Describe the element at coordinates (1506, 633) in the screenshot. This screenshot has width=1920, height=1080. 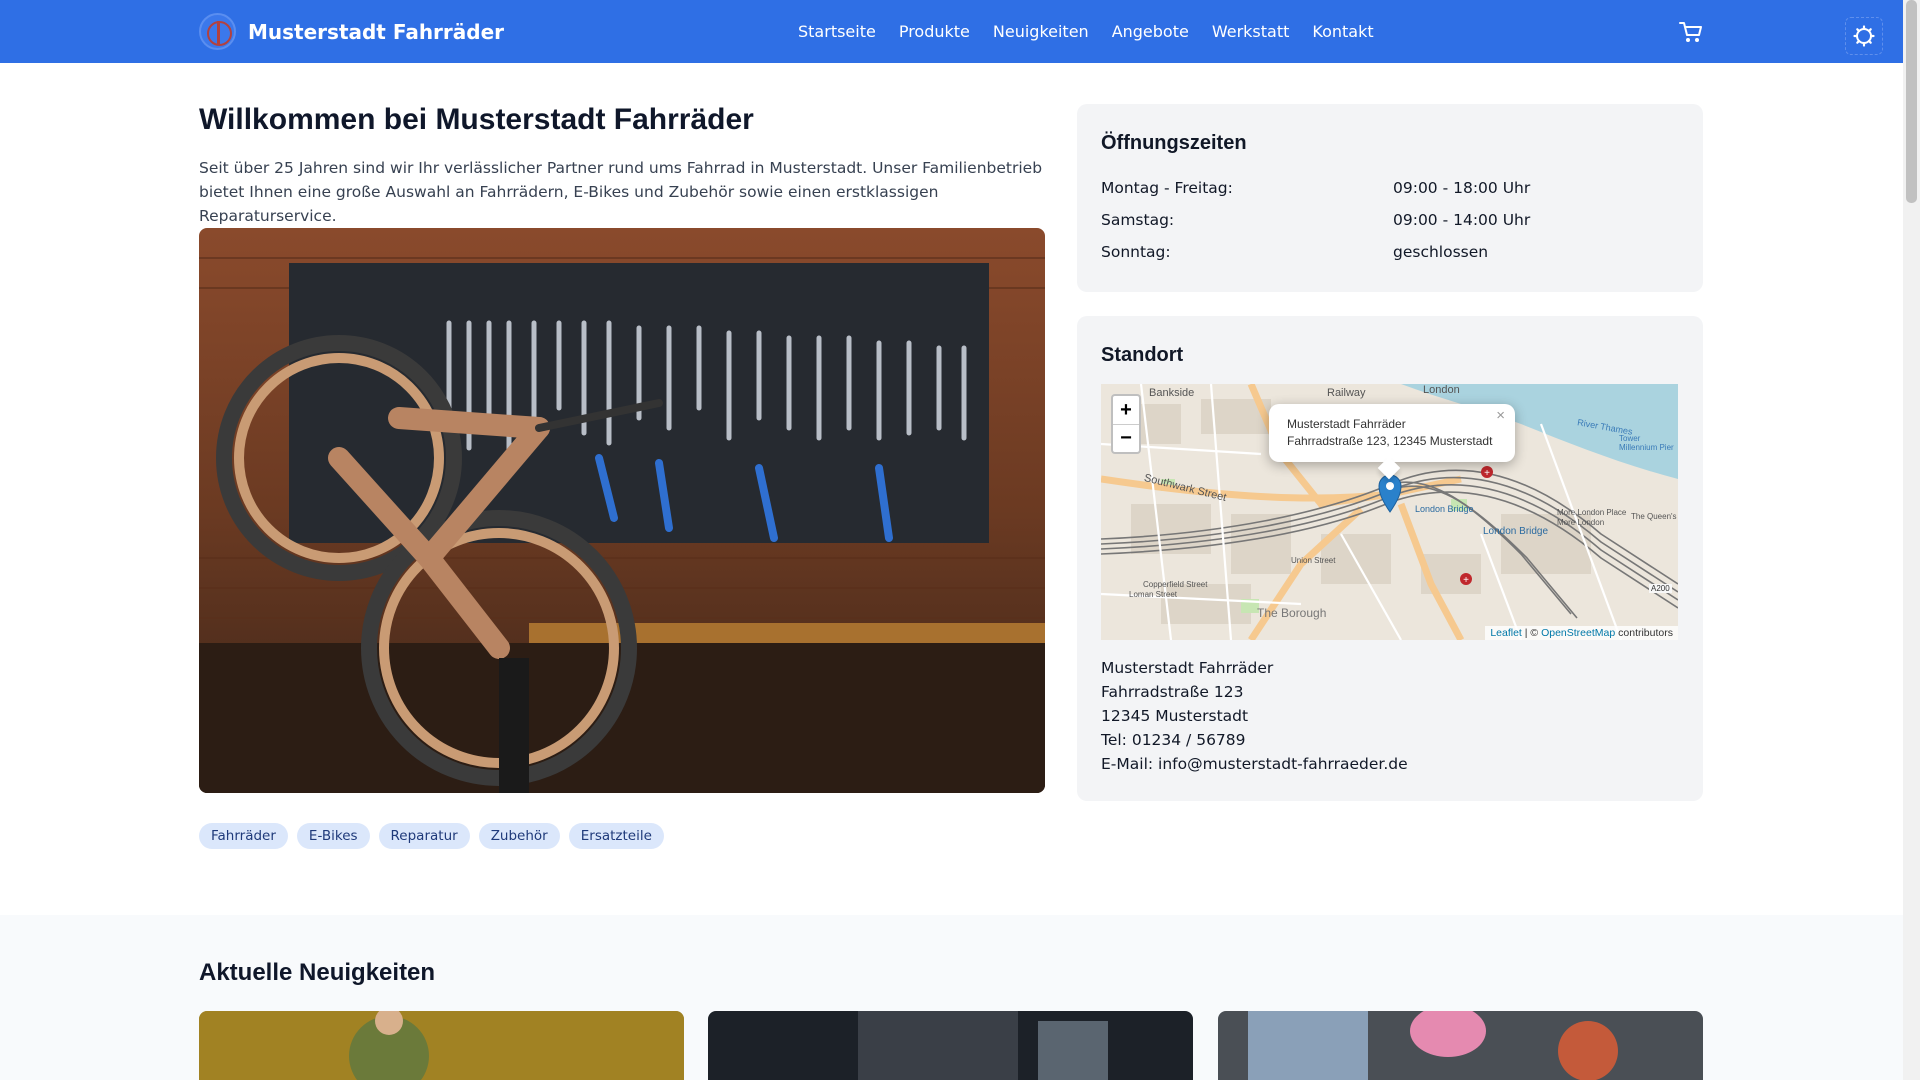
I see `leaflet-link: Leaflet` at that location.